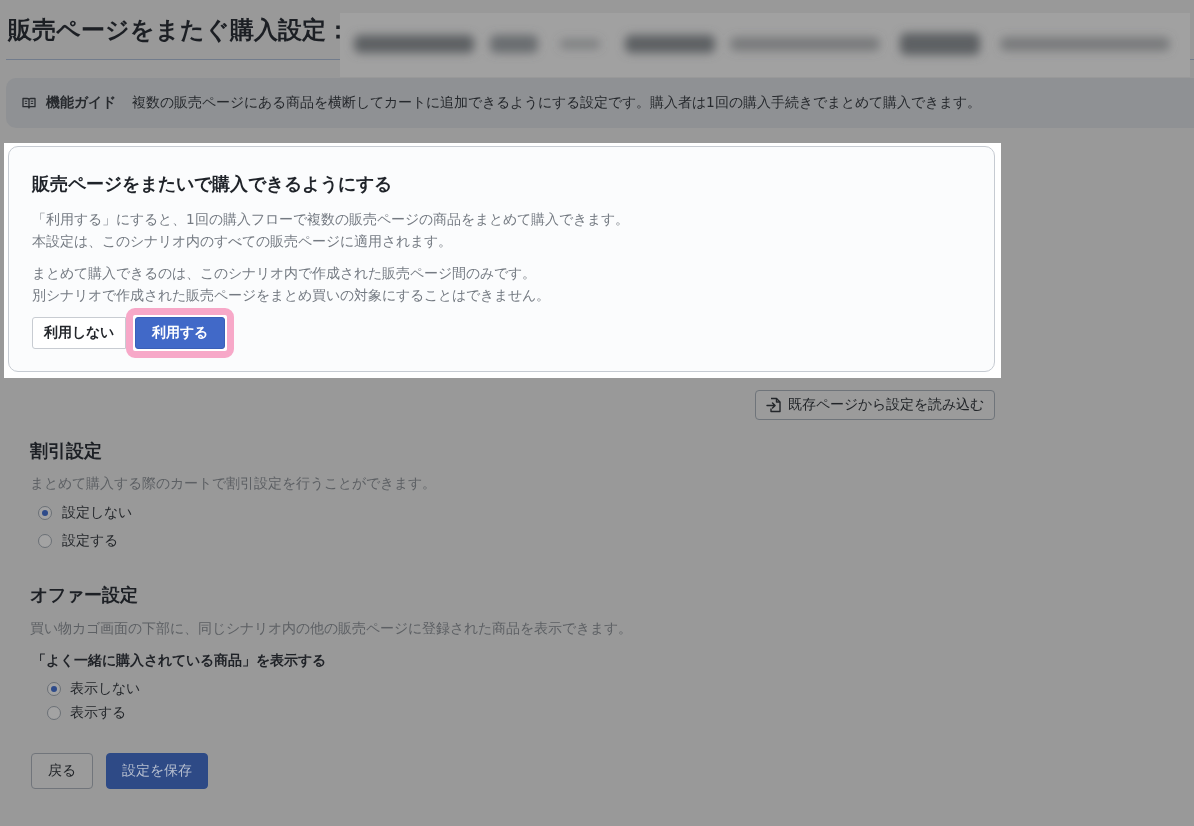 This screenshot has height=826, width=1194. What do you see at coordinates (875, 405) in the screenshot?
I see `import-settings-button: 既存ページから設定を読み込む` at bounding box center [875, 405].